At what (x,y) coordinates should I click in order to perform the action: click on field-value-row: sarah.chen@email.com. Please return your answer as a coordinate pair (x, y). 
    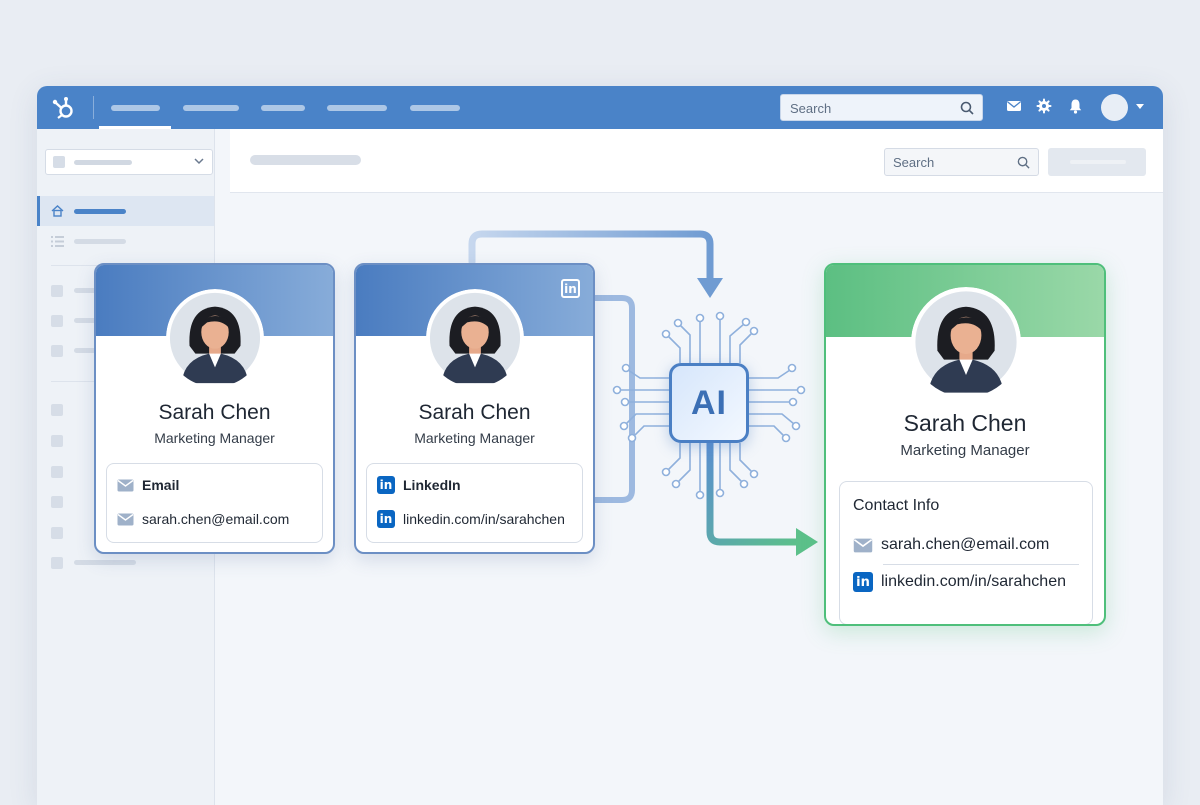
    Looking at the image, I should click on (203, 519).